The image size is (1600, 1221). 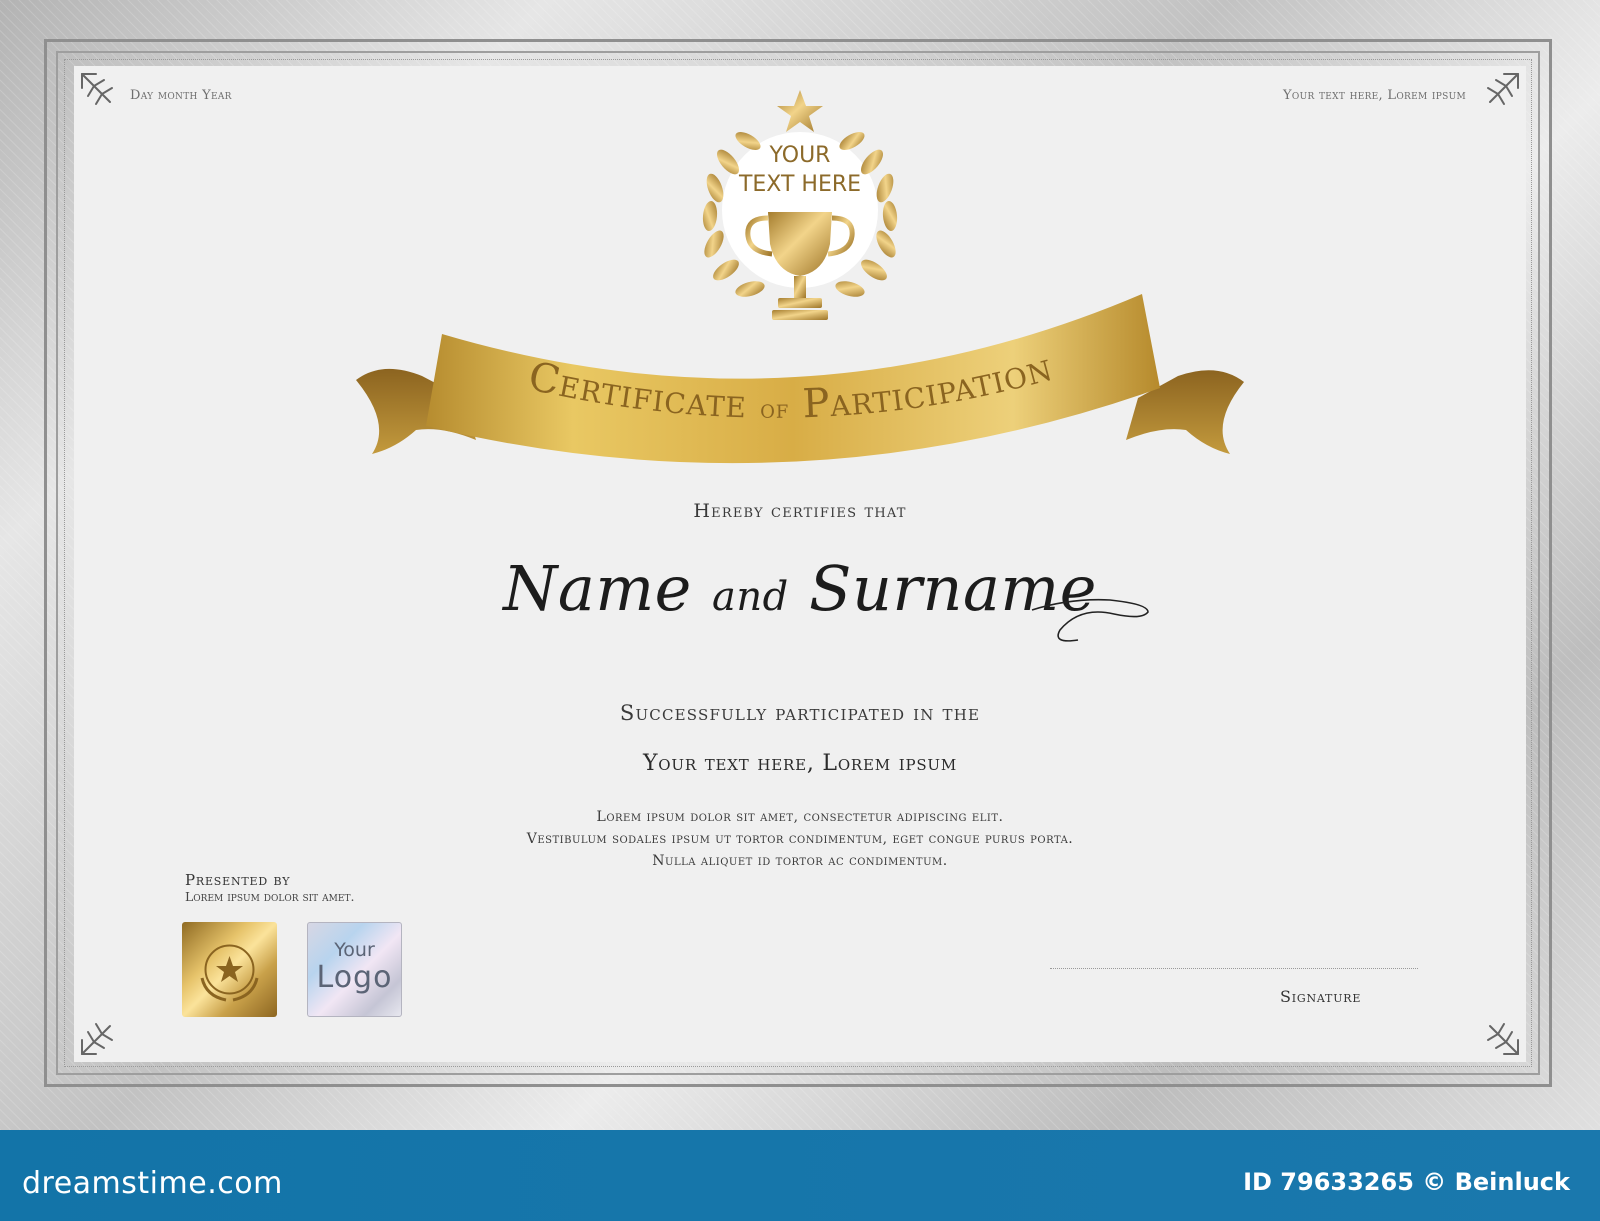 I want to click on star-icon, so click(x=800, y=111).